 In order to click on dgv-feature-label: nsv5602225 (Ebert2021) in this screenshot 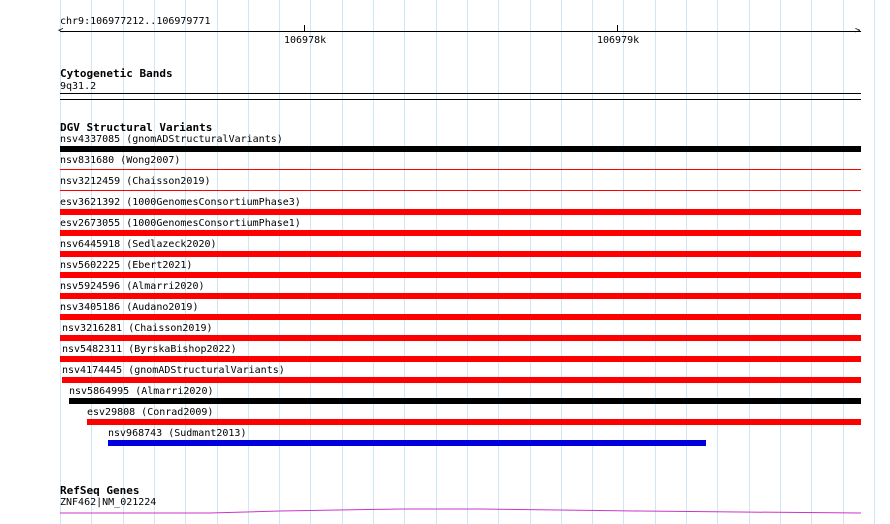, I will do `click(126, 265)`.